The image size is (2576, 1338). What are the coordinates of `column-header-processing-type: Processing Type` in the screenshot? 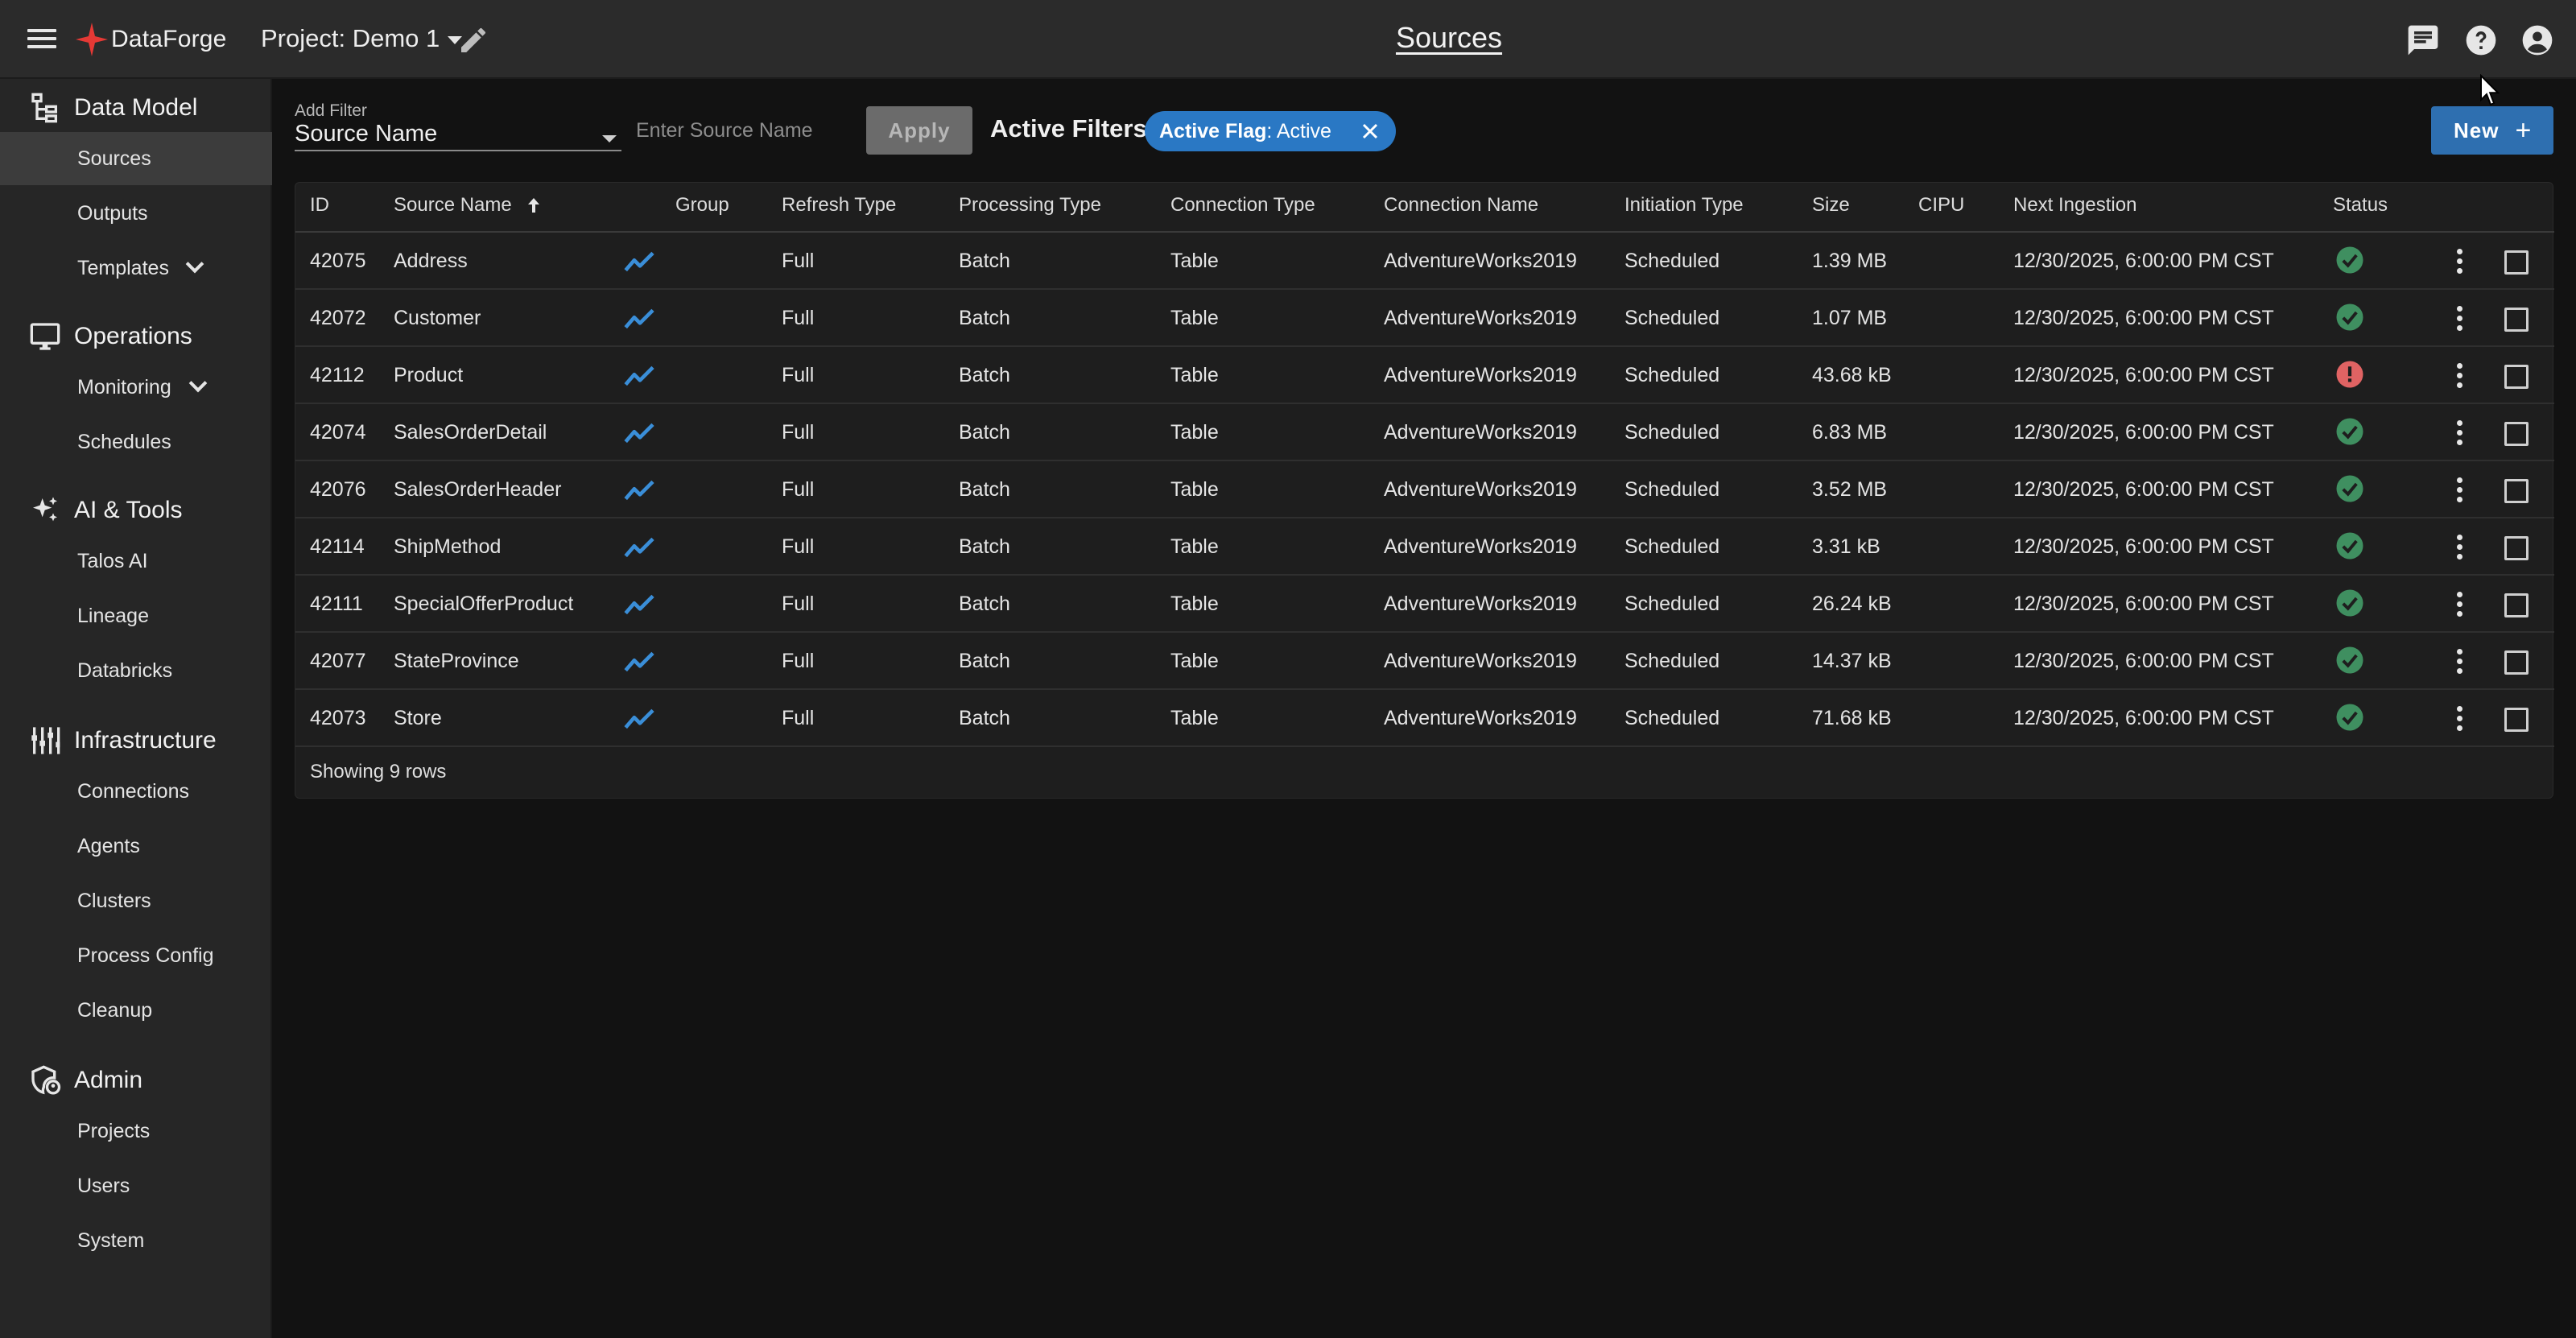 It's located at (1030, 205).